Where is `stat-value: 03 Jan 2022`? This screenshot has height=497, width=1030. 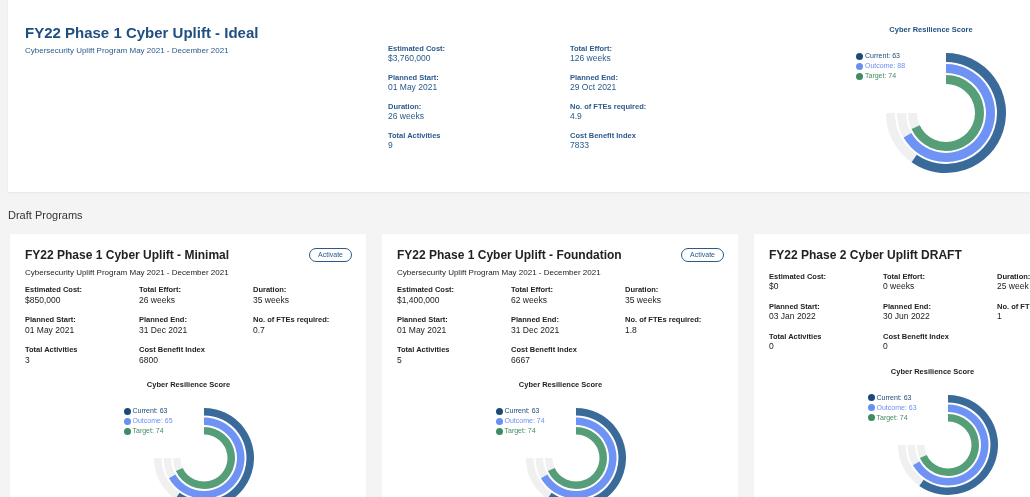
stat-value: 03 Jan 2022 is located at coordinates (793, 316).